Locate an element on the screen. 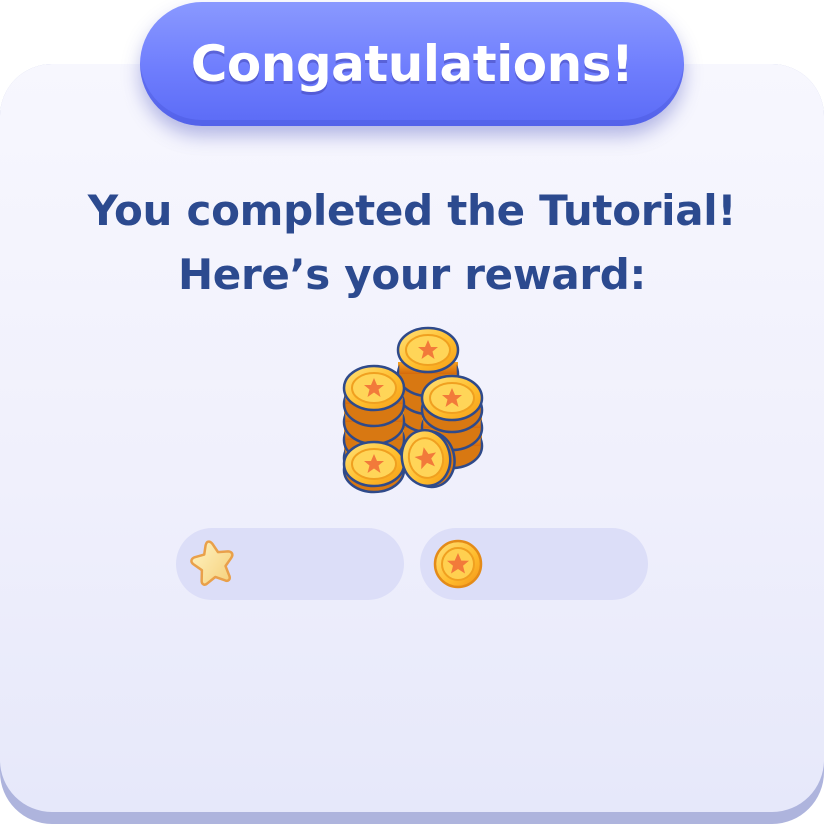  coins-reward-pill is located at coordinates (534, 564).